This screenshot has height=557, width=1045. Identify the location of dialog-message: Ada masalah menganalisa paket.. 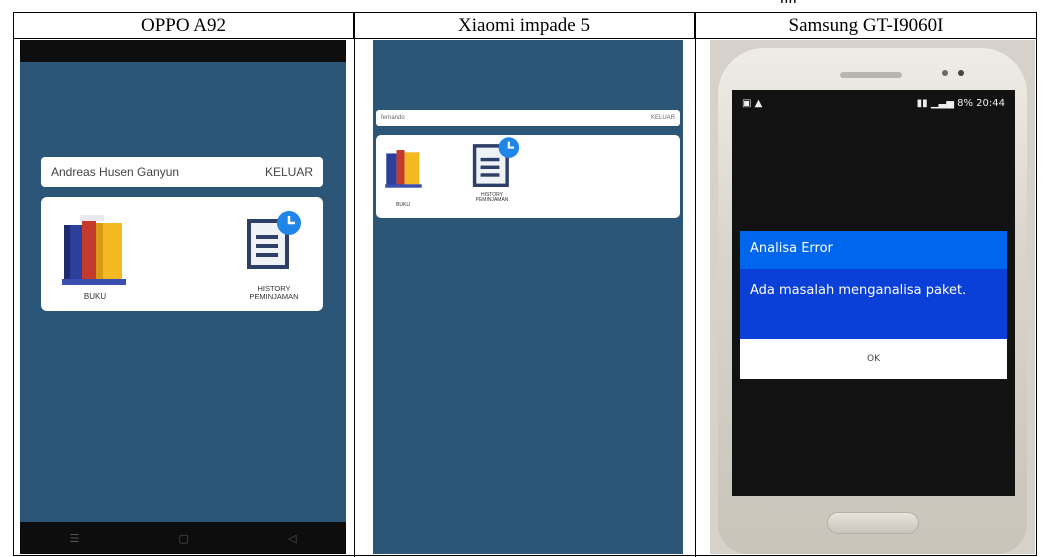
(873, 304).